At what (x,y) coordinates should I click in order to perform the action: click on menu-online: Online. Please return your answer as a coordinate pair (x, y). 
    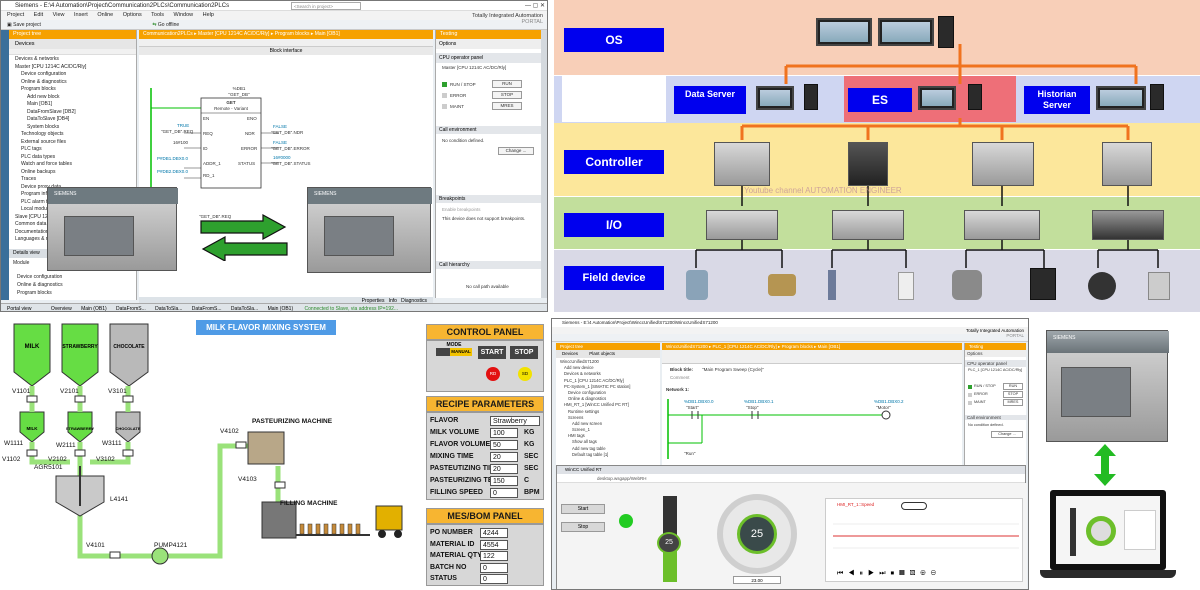
    Looking at the image, I should click on (105, 15).